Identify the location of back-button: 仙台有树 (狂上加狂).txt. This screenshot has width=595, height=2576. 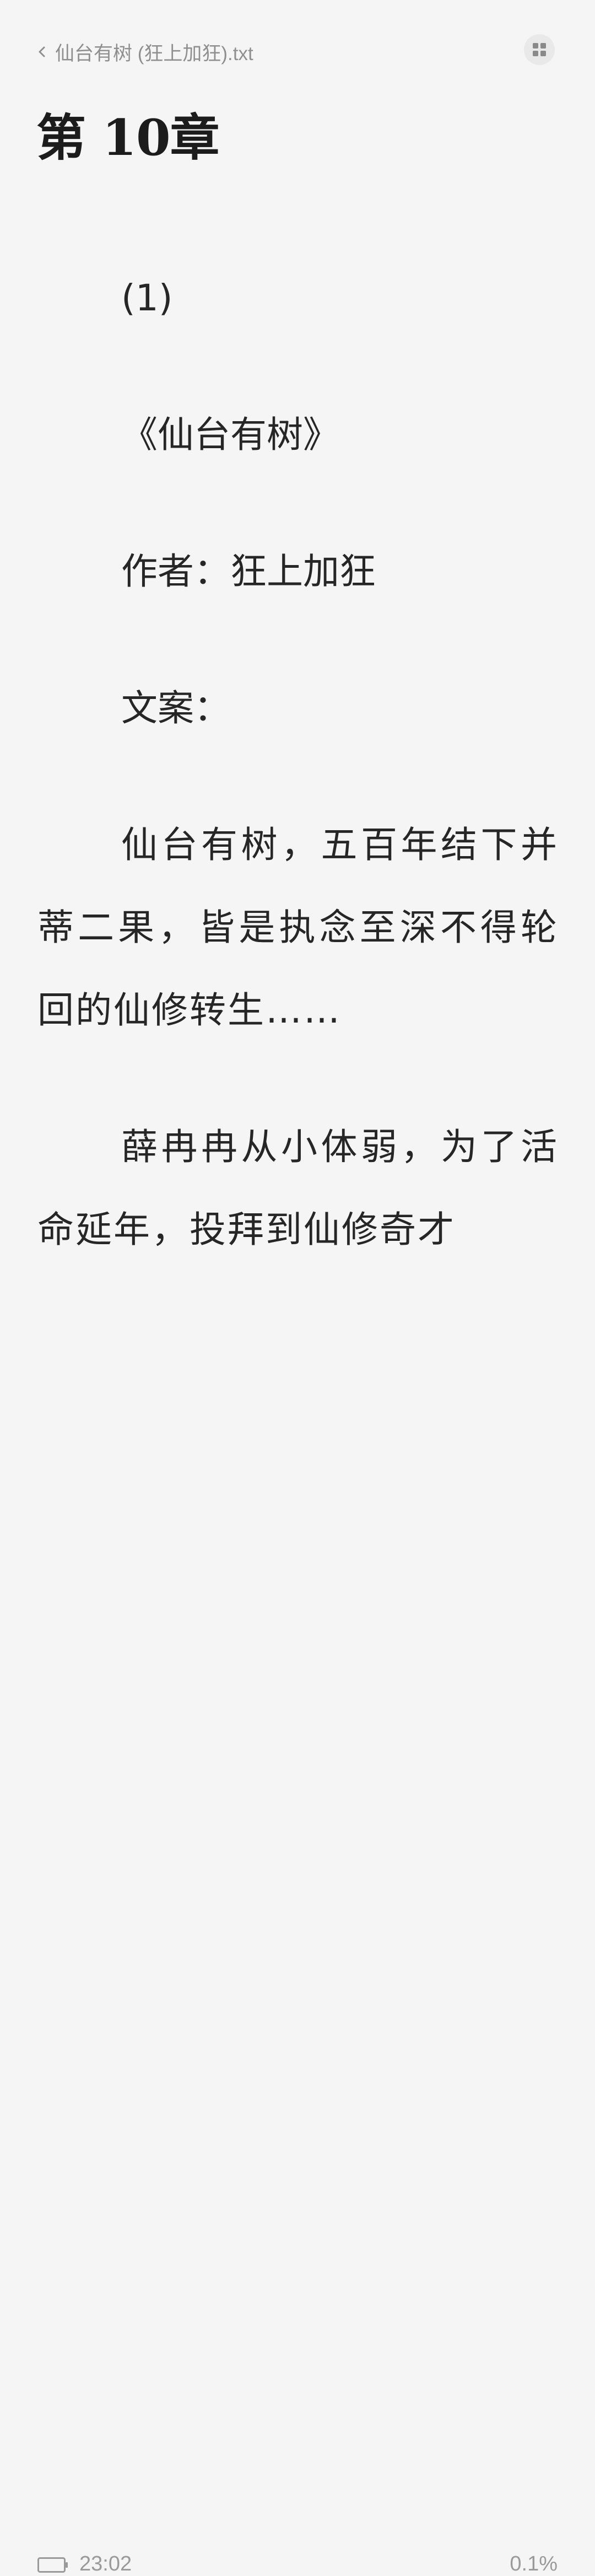
(144, 51).